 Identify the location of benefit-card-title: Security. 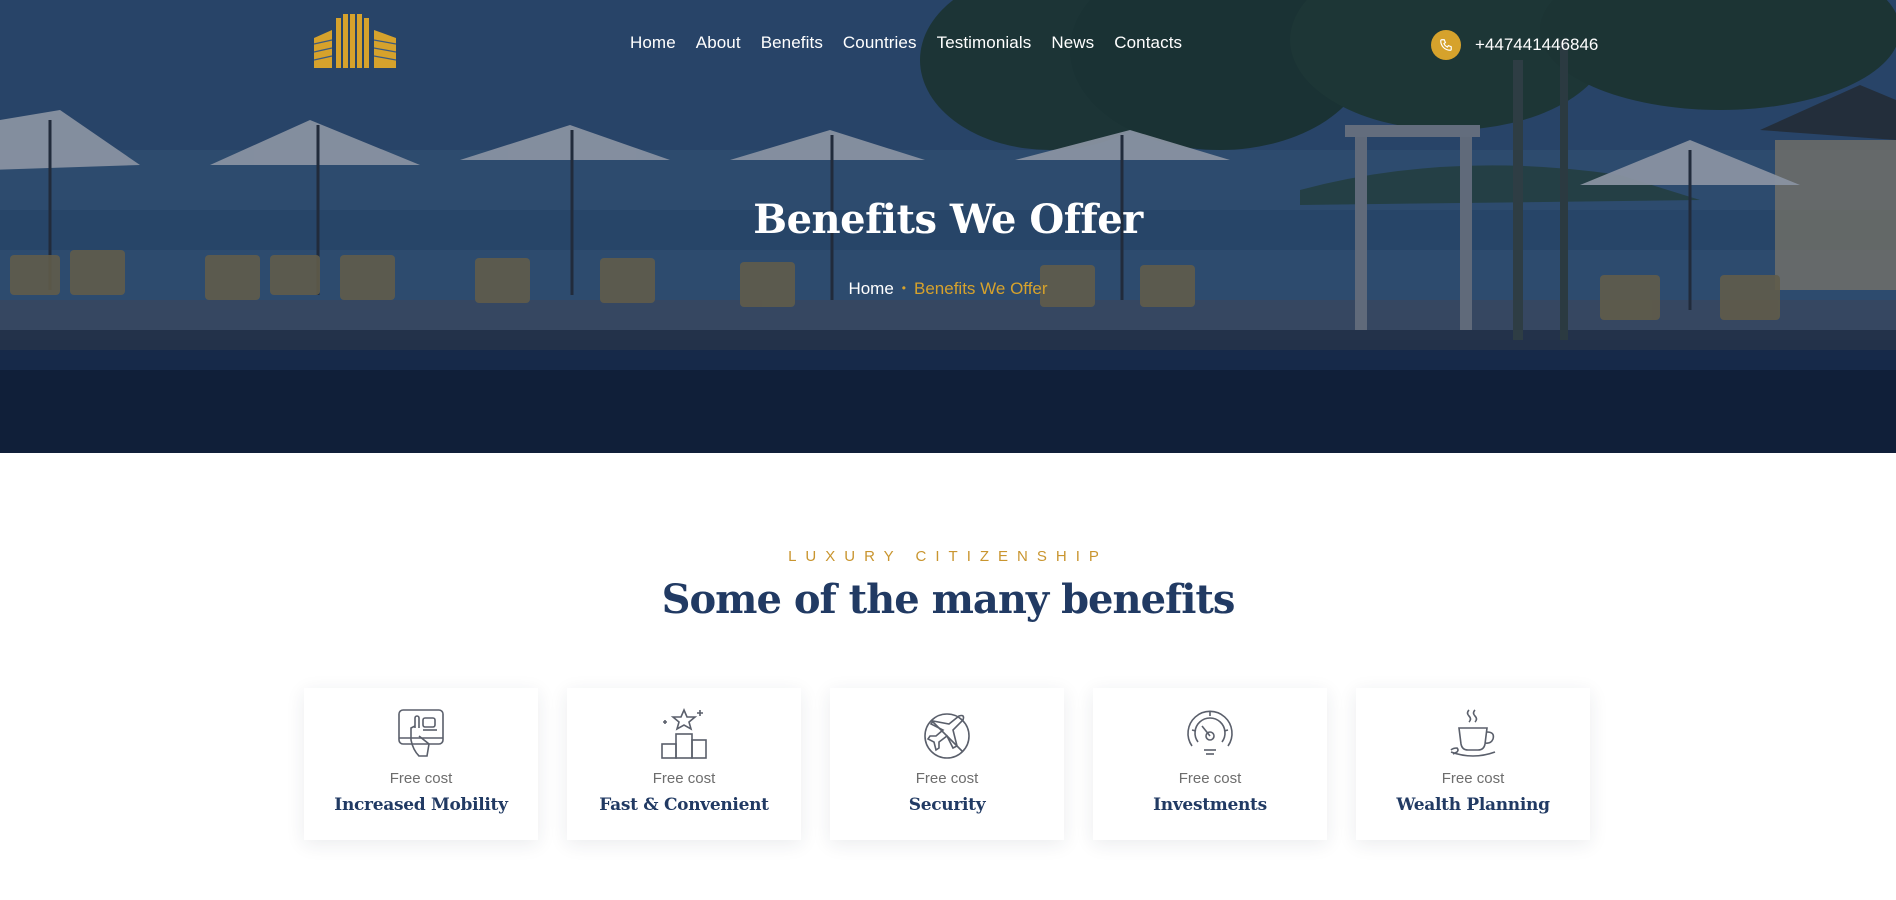
(947, 805).